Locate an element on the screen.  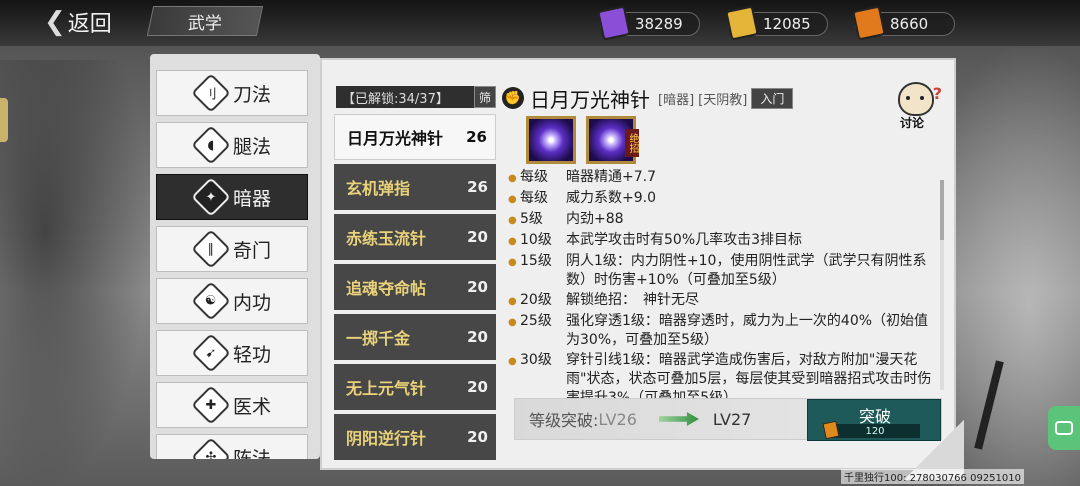
skill-list-item: 一掷千金 20 is located at coordinates (415, 337).